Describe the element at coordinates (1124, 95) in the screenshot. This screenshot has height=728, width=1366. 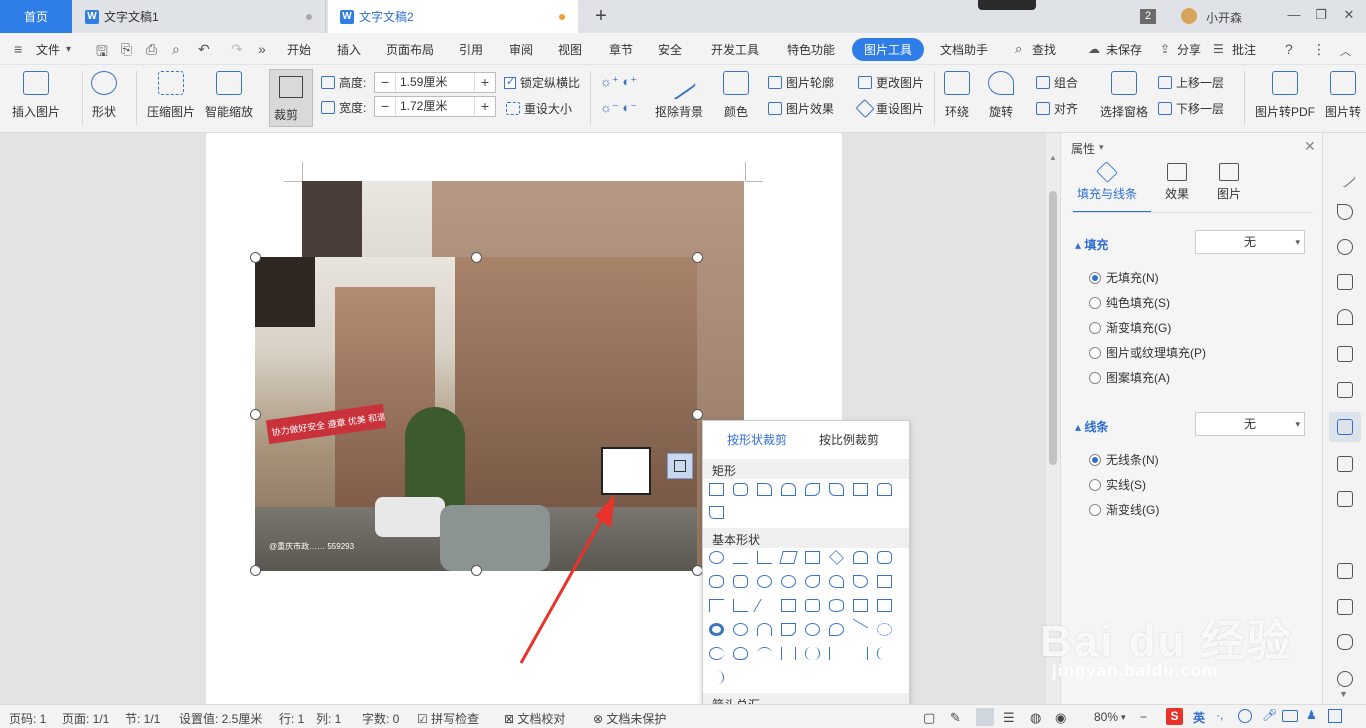
I see `selection-pane-button: 选择窗格` at that location.